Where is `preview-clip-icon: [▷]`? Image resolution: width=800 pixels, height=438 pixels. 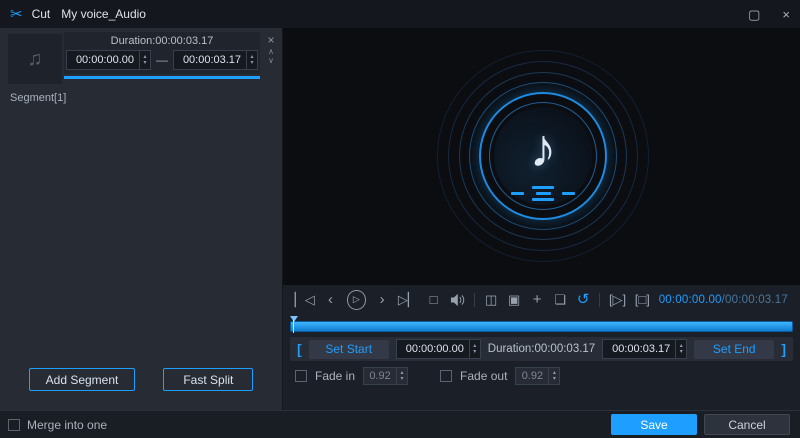 preview-clip-icon: [▷] is located at coordinates (617, 299).